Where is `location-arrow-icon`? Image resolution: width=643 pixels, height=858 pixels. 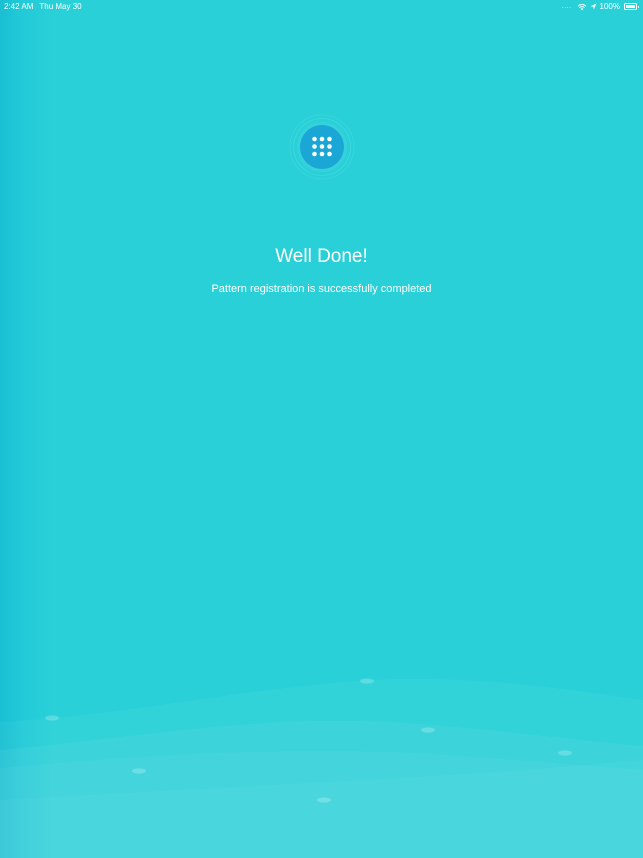 location-arrow-icon is located at coordinates (593, 6).